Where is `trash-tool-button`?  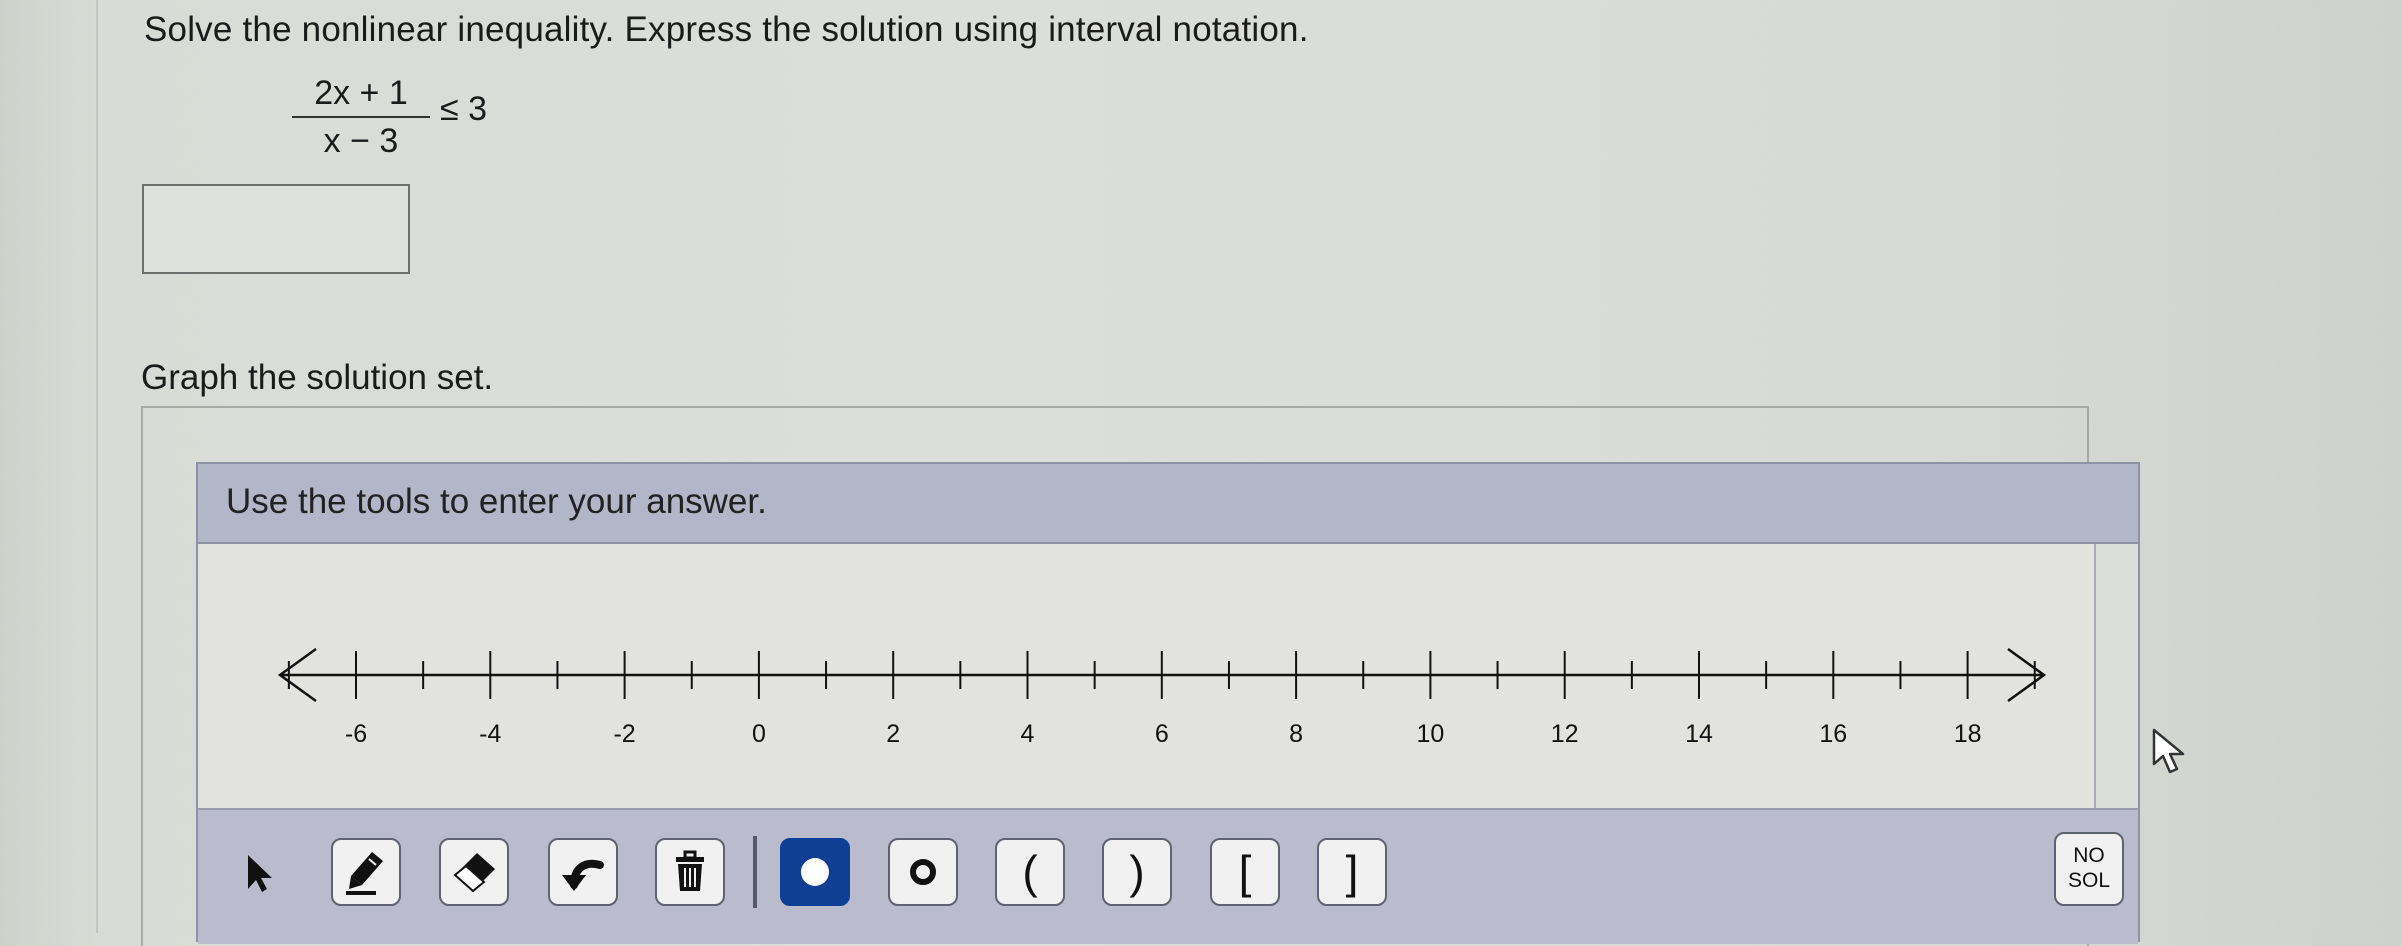
trash-tool-button is located at coordinates (690, 872).